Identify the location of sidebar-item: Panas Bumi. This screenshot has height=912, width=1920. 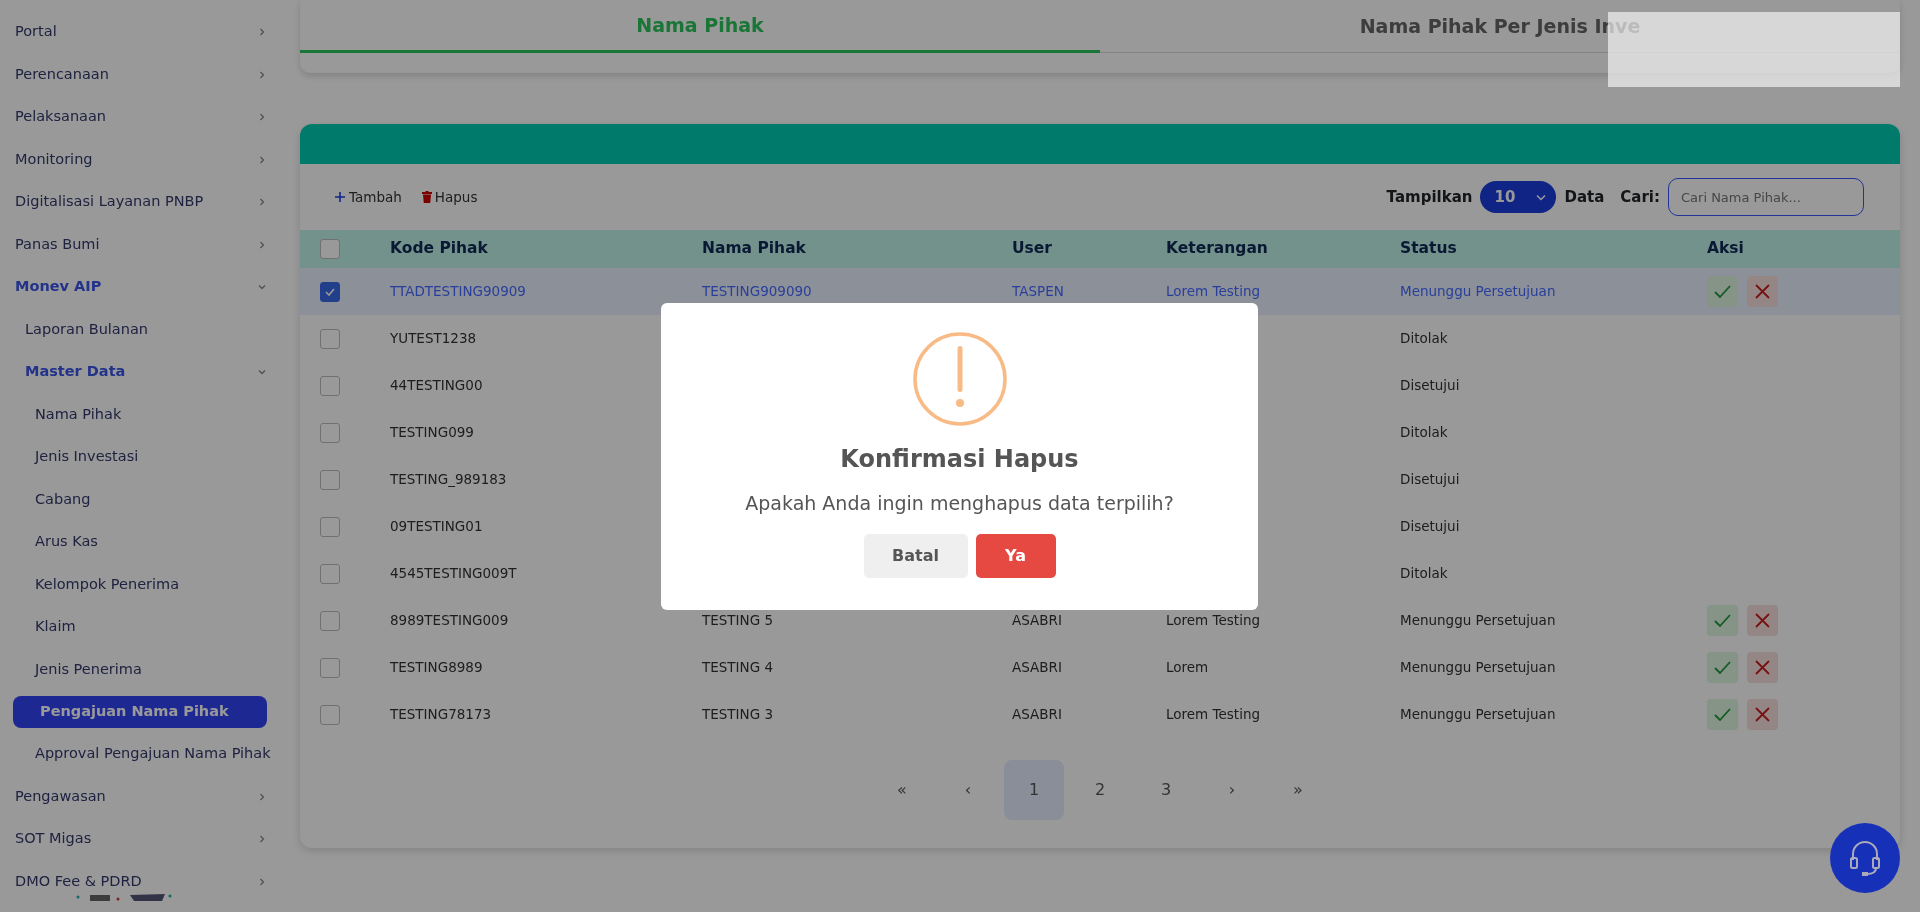
(140, 244).